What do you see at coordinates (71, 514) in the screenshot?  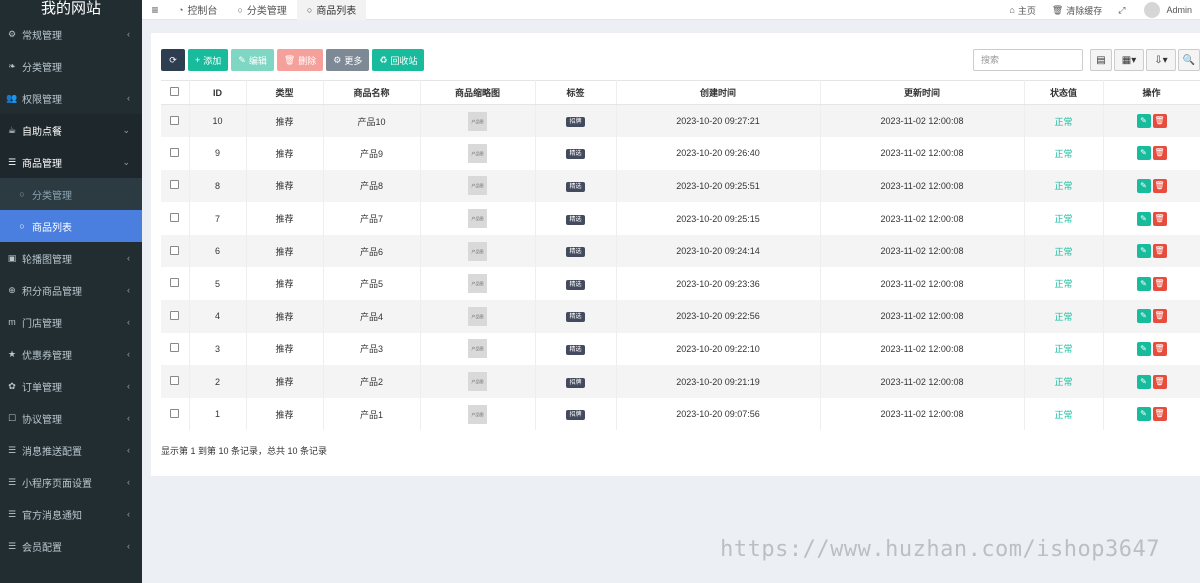 I see `sidebar-item-15: ☰ 官方消息通知 ‹` at bounding box center [71, 514].